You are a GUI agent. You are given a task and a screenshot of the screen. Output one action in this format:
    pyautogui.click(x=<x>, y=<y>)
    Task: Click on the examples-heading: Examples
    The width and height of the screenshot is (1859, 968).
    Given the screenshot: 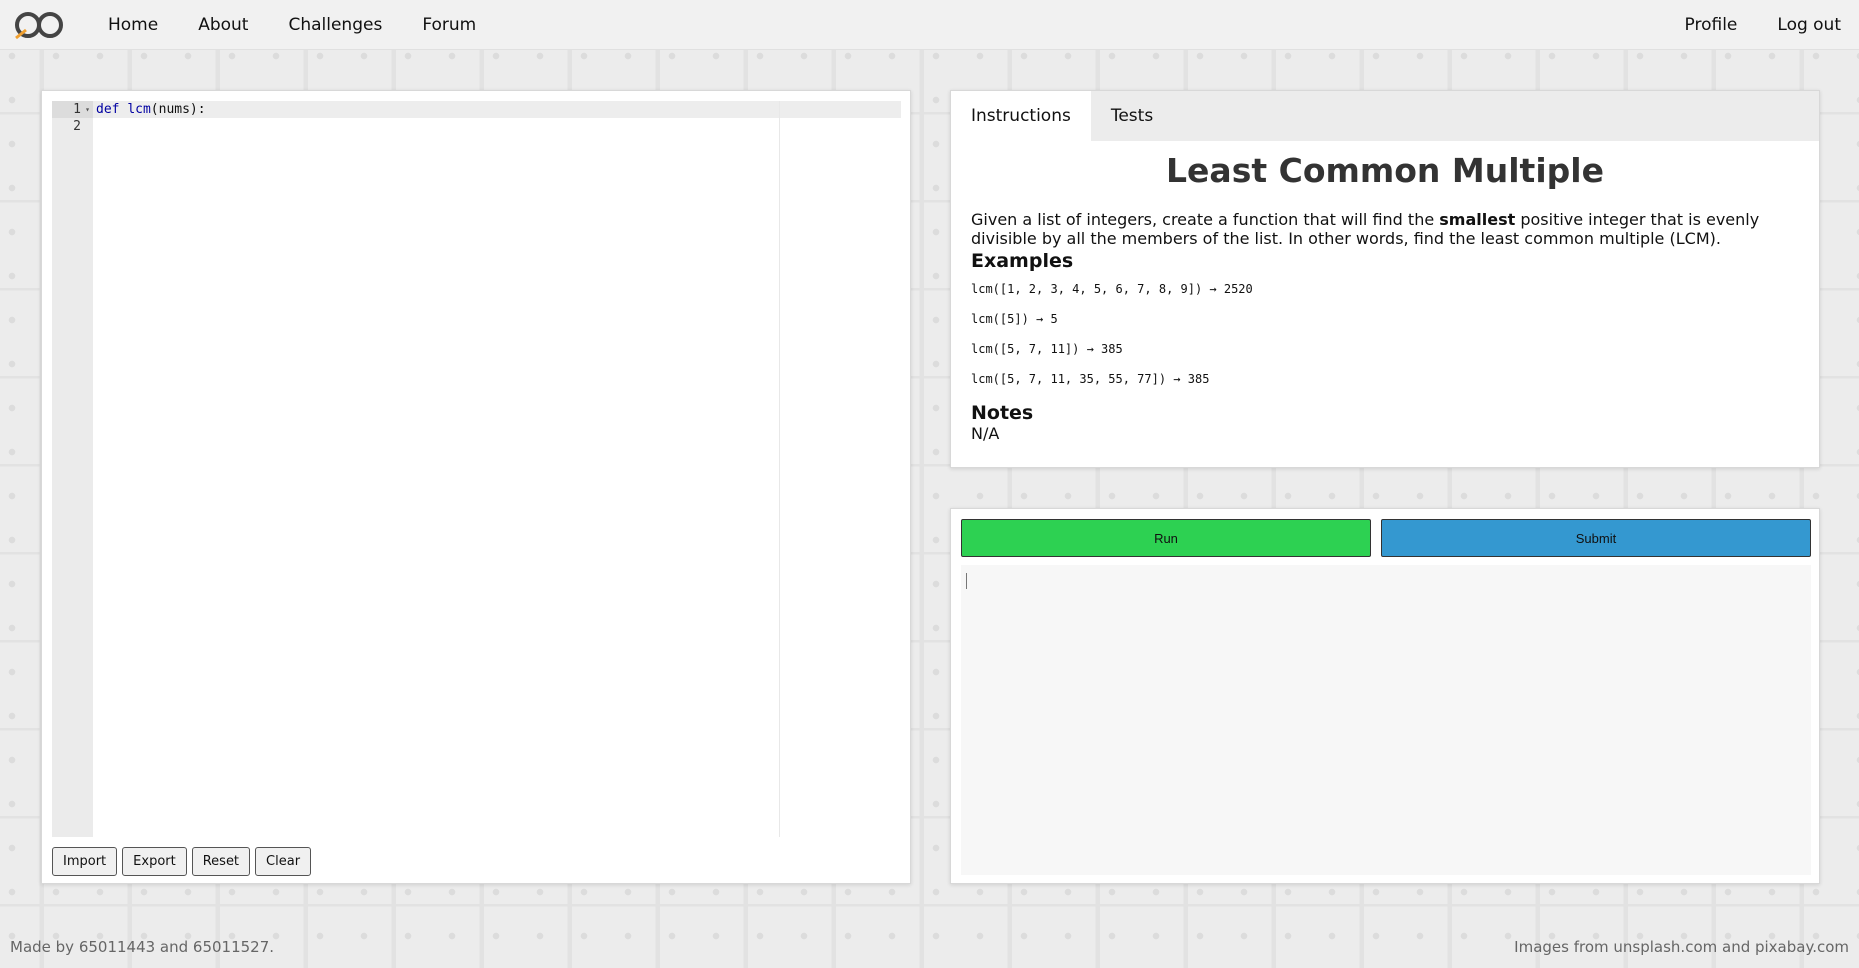 What is the action you would take?
    pyautogui.click(x=1022, y=261)
    